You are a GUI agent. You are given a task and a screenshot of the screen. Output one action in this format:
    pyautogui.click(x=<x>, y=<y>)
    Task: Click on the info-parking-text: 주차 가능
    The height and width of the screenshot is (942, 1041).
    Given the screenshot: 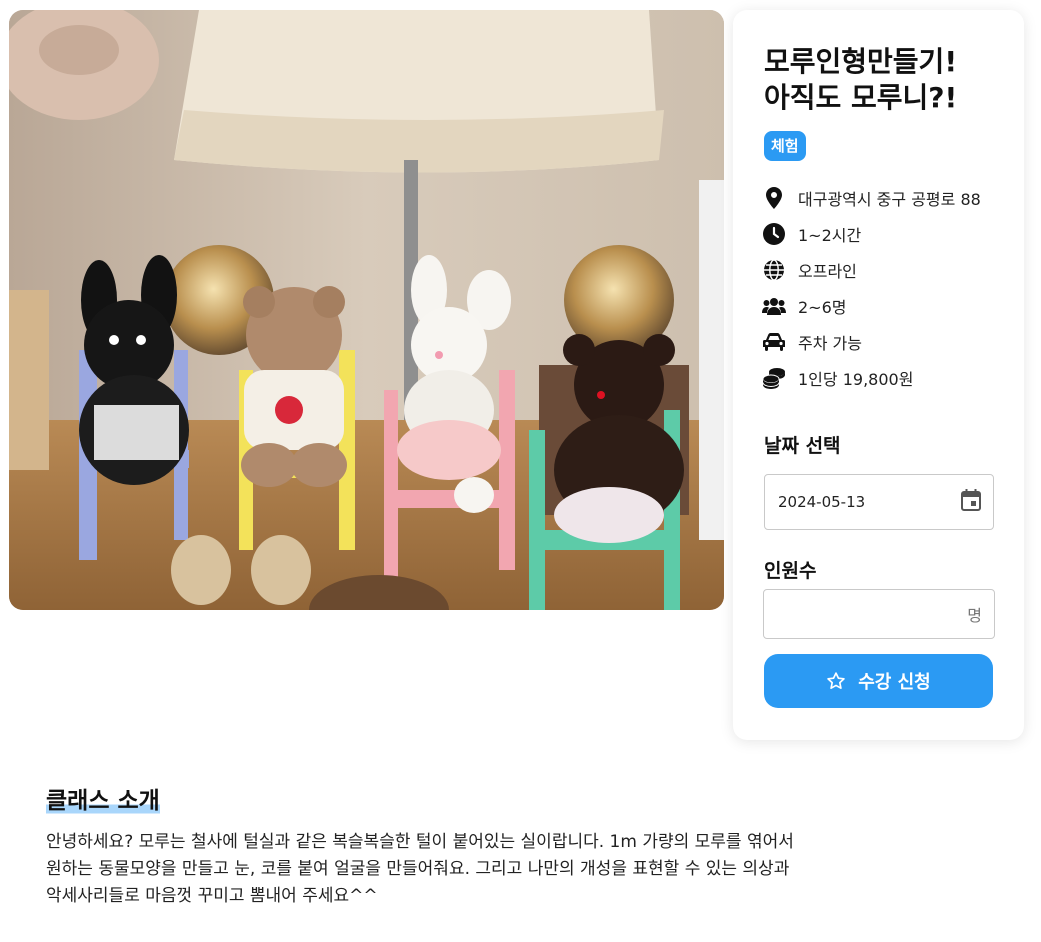 What is the action you would take?
    pyautogui.click(x=830, y=343)
    